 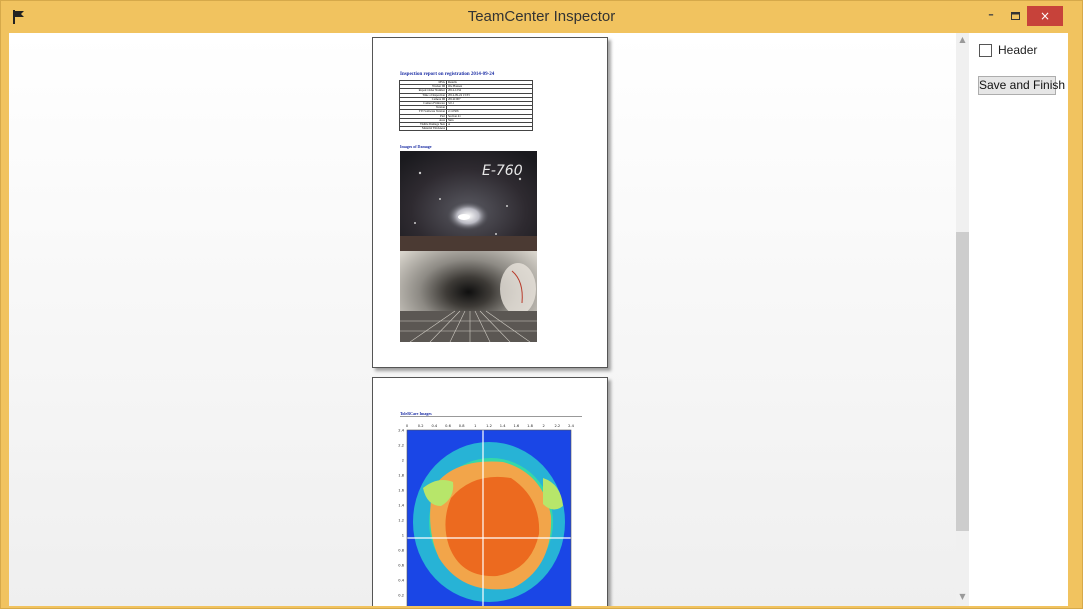 I want to click on heatmap-left-tick-label: 1.6, so click(x=401, y=490).